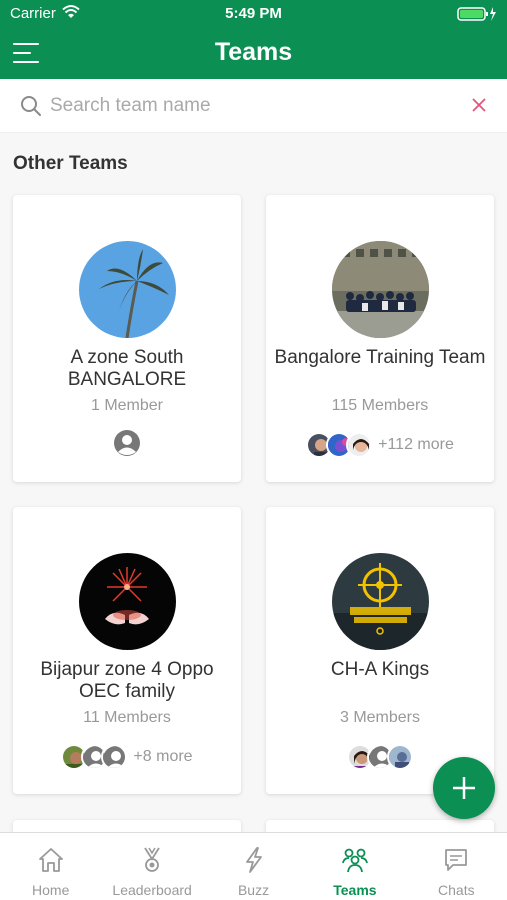 The height and width of the screenshot is (900, 507). I want to click on search-bar, so click(253, 106).